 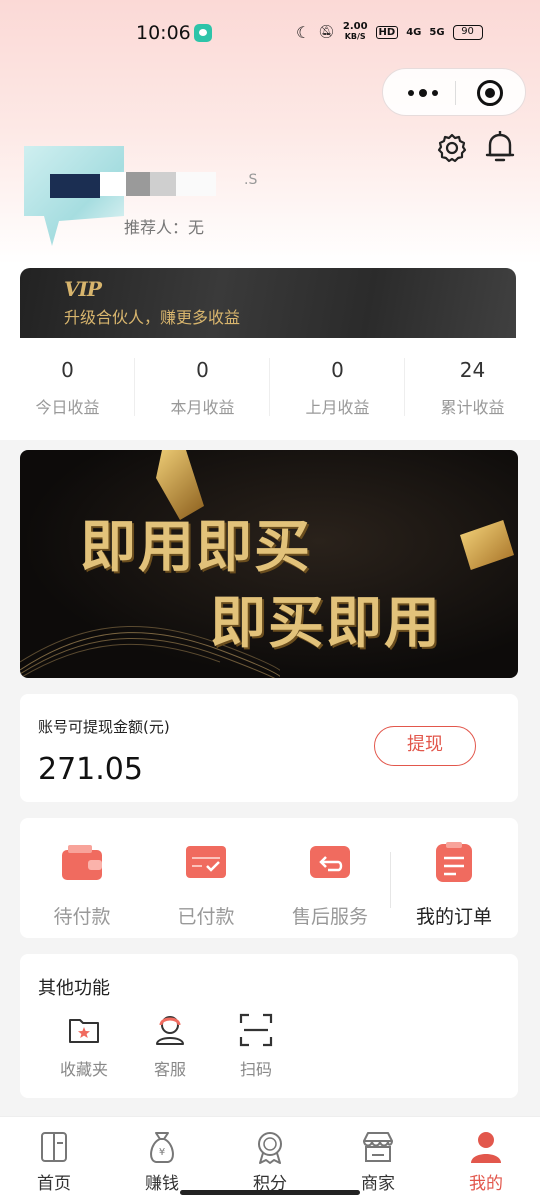 What do you see at coordinates (203, 33) in the screenshot?
I see `chat-app-icon` at bounding box center [203, 33].